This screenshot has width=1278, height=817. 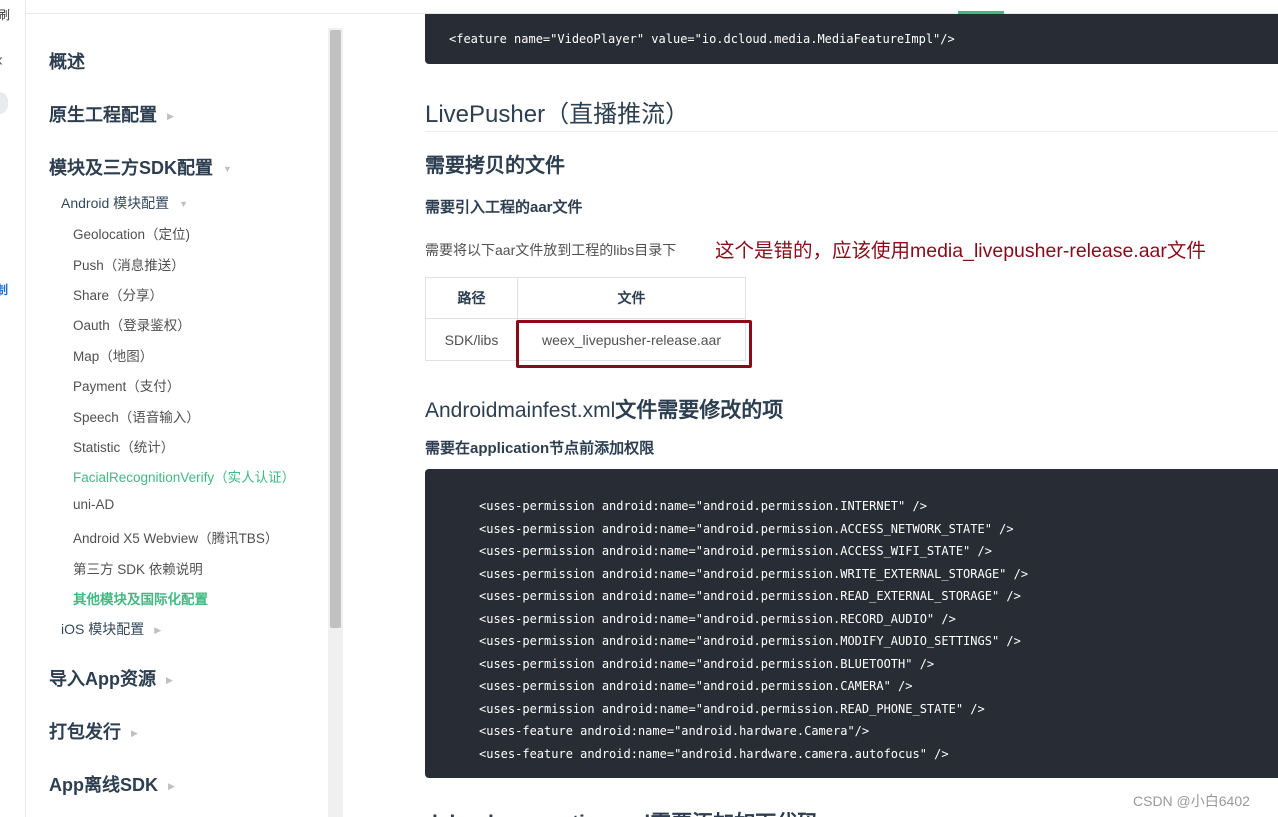 What do you see at coordinates (113, 355) in the screenshot?
I see `sidebar-item-map: Map（地图）` at bounding box center [113, 355].